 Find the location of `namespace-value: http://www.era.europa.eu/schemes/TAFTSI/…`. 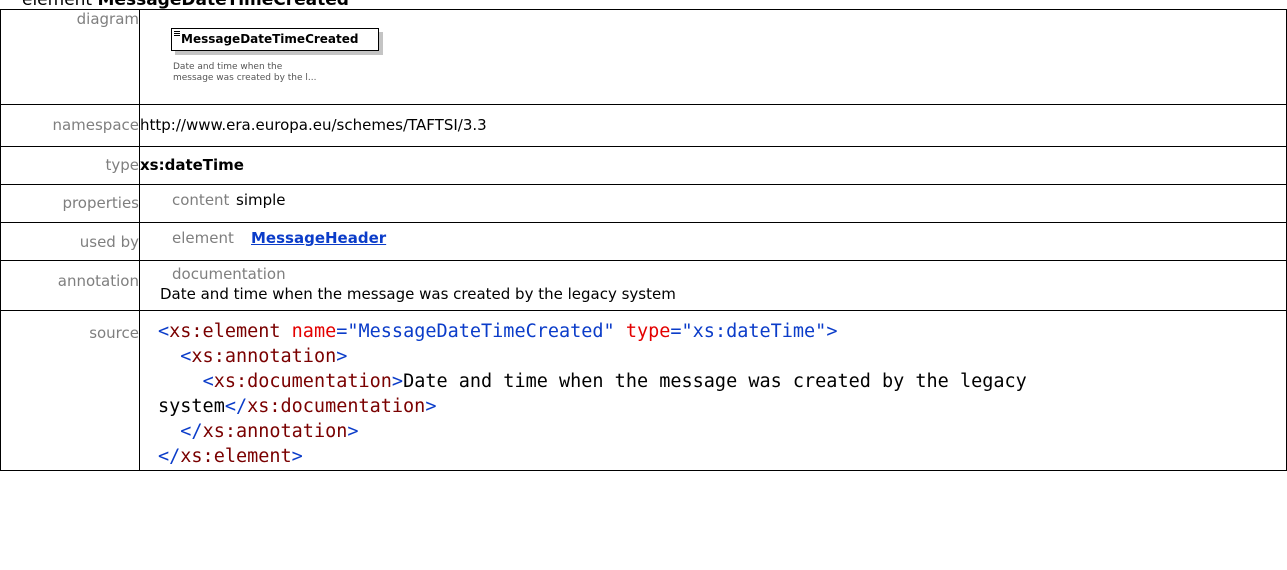

namespace-value: http://www.era.europa.eu/schemes/TAFTSI/… is located at coordinates (713, 125).